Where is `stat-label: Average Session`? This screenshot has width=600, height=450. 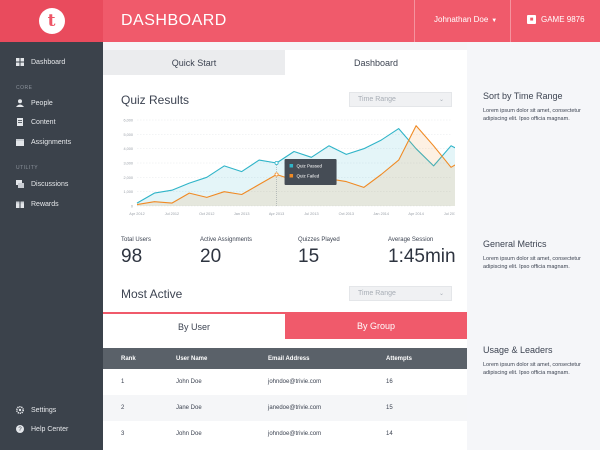
stat-label: Average Session is located at coordinates (411, 240).